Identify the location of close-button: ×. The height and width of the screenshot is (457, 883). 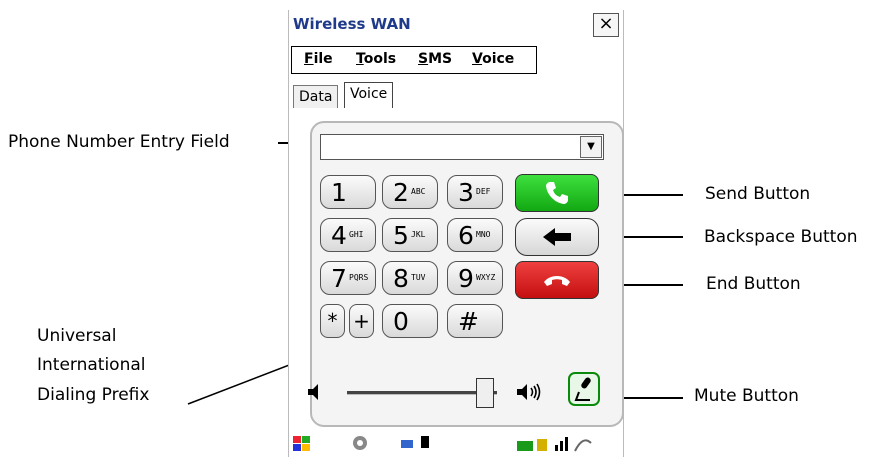
(606, 25).